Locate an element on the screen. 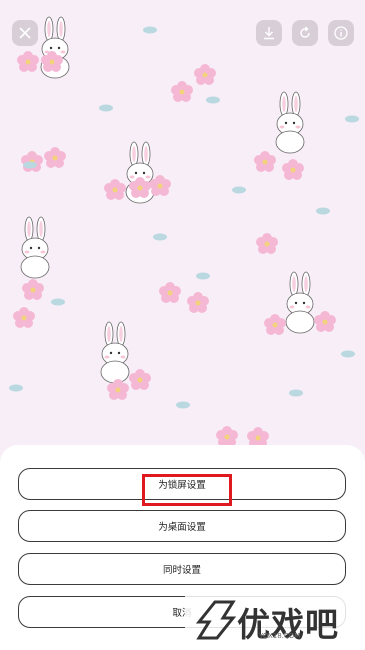  set-both-button: 同时设置 is located at coordinates (182, 569).